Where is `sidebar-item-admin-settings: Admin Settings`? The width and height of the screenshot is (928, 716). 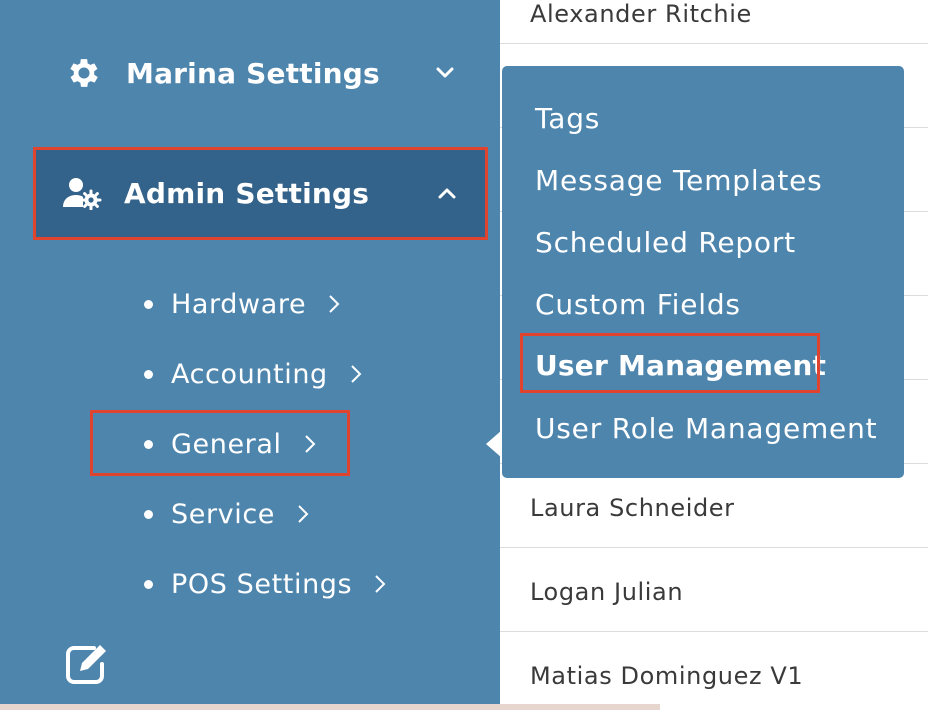
sidebar-item-admin-settings: Admin Settings is located at coordinates (260, 193).